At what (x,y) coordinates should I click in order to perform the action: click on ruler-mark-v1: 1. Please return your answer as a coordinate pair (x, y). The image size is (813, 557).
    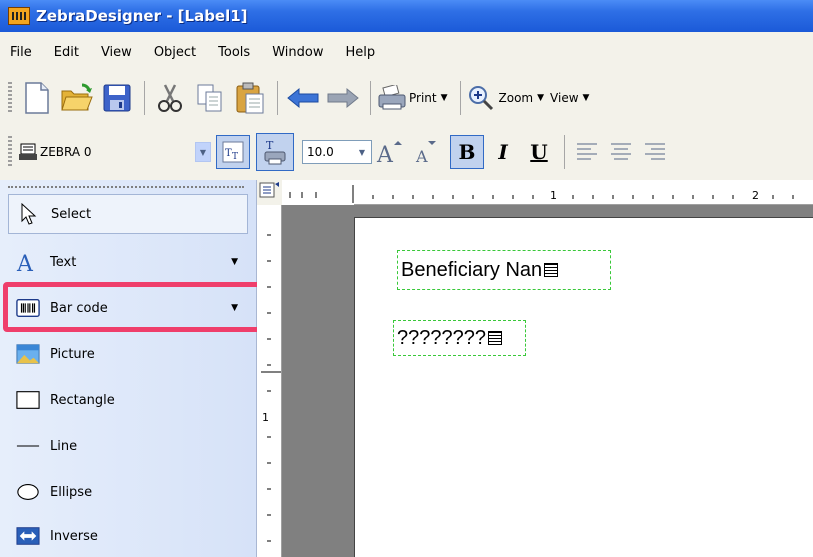
    Looking at the image, I should click on (265, 417).